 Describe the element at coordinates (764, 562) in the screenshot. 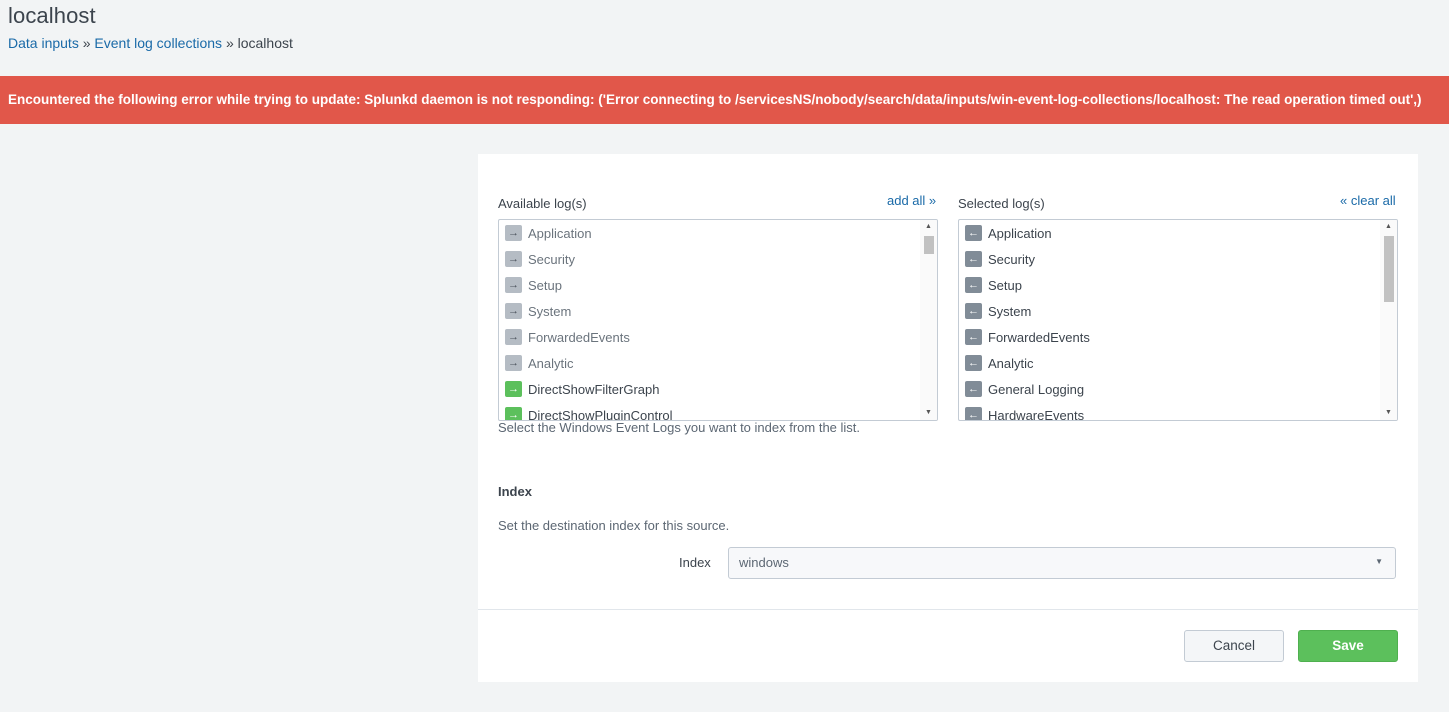

I see `index-select-value: windows` at that location.